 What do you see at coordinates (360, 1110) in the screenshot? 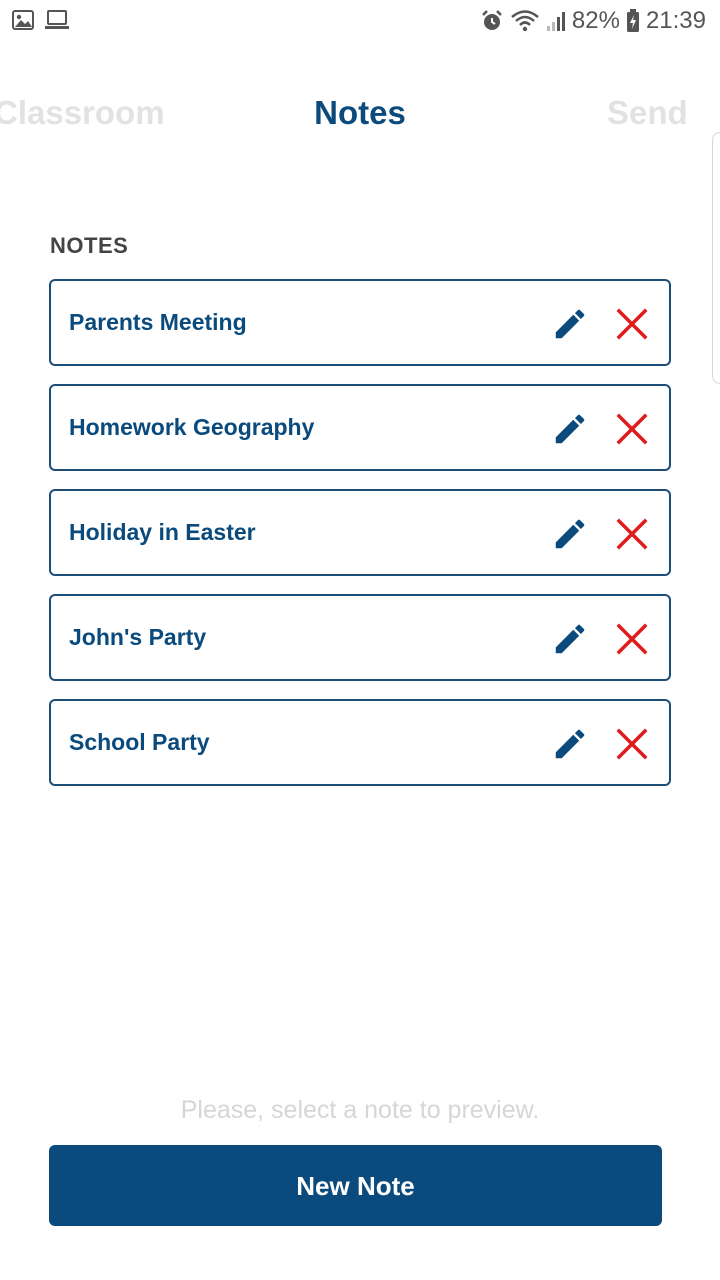
I see `preview-hint: Please, select a note to preview.` at bounding box center [360, 1110].